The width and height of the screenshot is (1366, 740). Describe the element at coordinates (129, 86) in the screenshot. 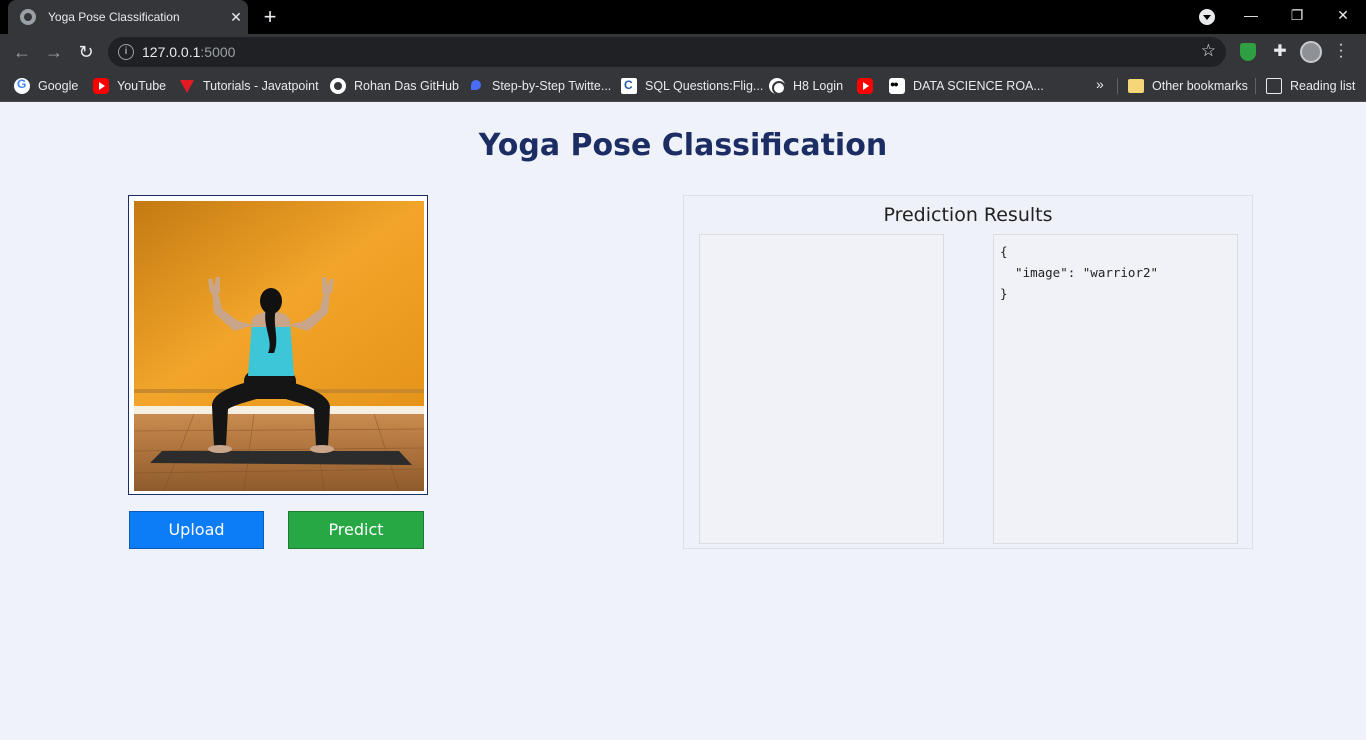

I see `bookmark-youtube: YouTube` at that location.